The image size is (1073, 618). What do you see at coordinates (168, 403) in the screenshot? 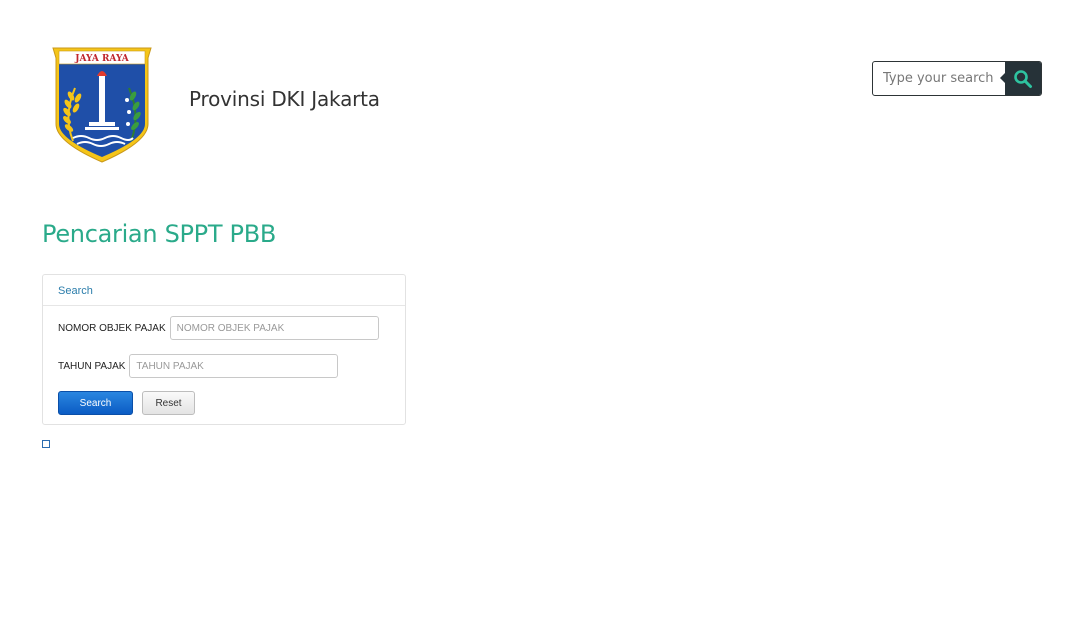
I see `reset-button: Reset` at bounding box center [168, 403].